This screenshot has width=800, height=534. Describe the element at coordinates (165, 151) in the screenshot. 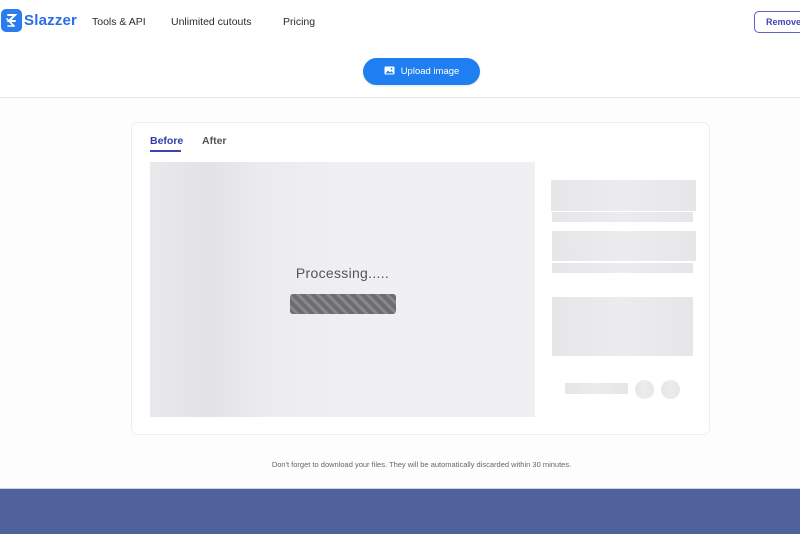

I see `active-tab-indicator` at that location.